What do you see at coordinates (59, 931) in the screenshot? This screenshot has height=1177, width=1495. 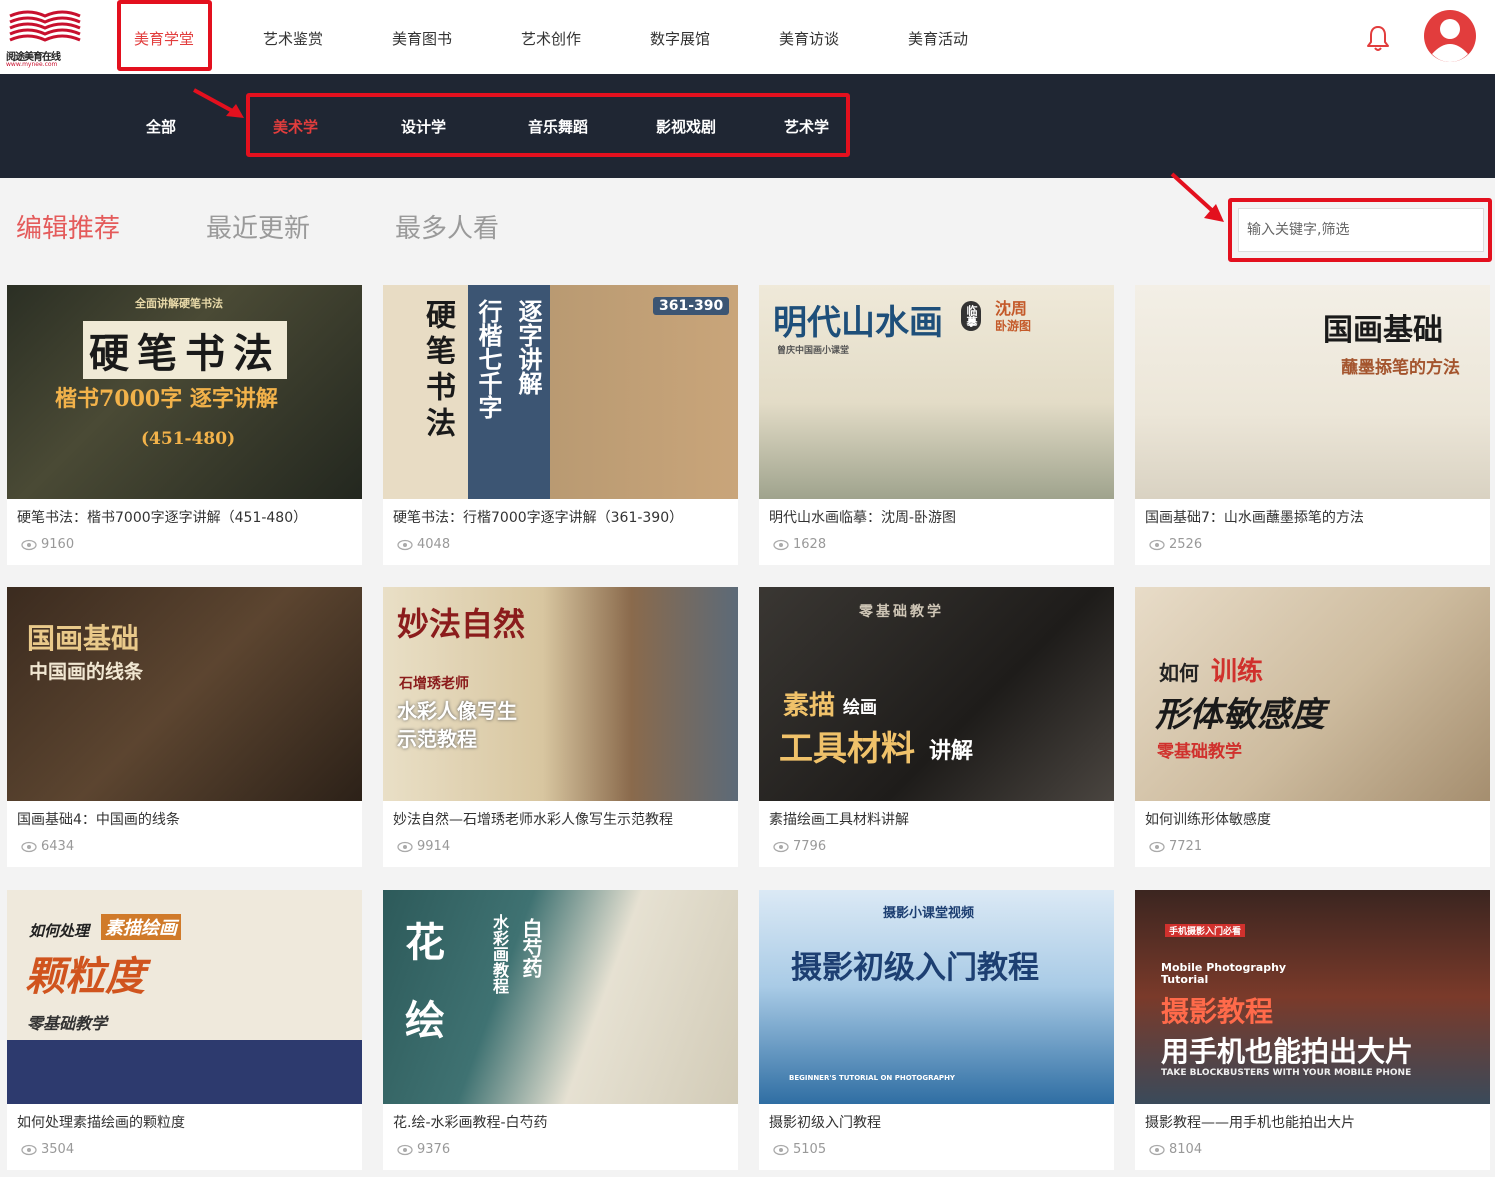 I see `thumb-heading: 如何处理` at bounding box center [59, 931].